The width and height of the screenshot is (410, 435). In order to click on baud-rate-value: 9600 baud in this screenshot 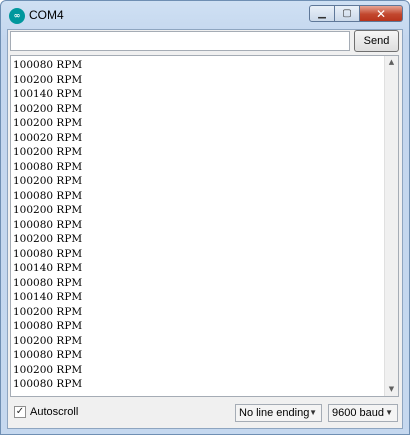, I will do `click(358, 413)`.